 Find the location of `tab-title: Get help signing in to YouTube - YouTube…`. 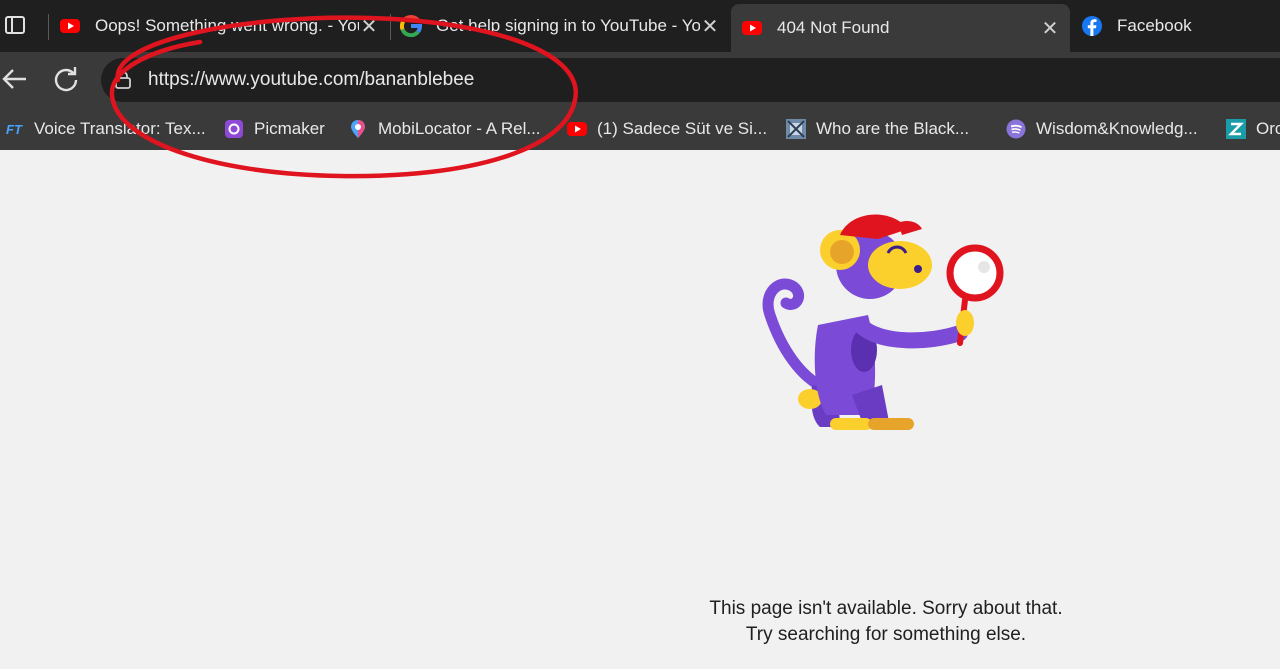

tab-title: Get help signing in to YouTube - YouTube… is located at coordinates (568, 25).